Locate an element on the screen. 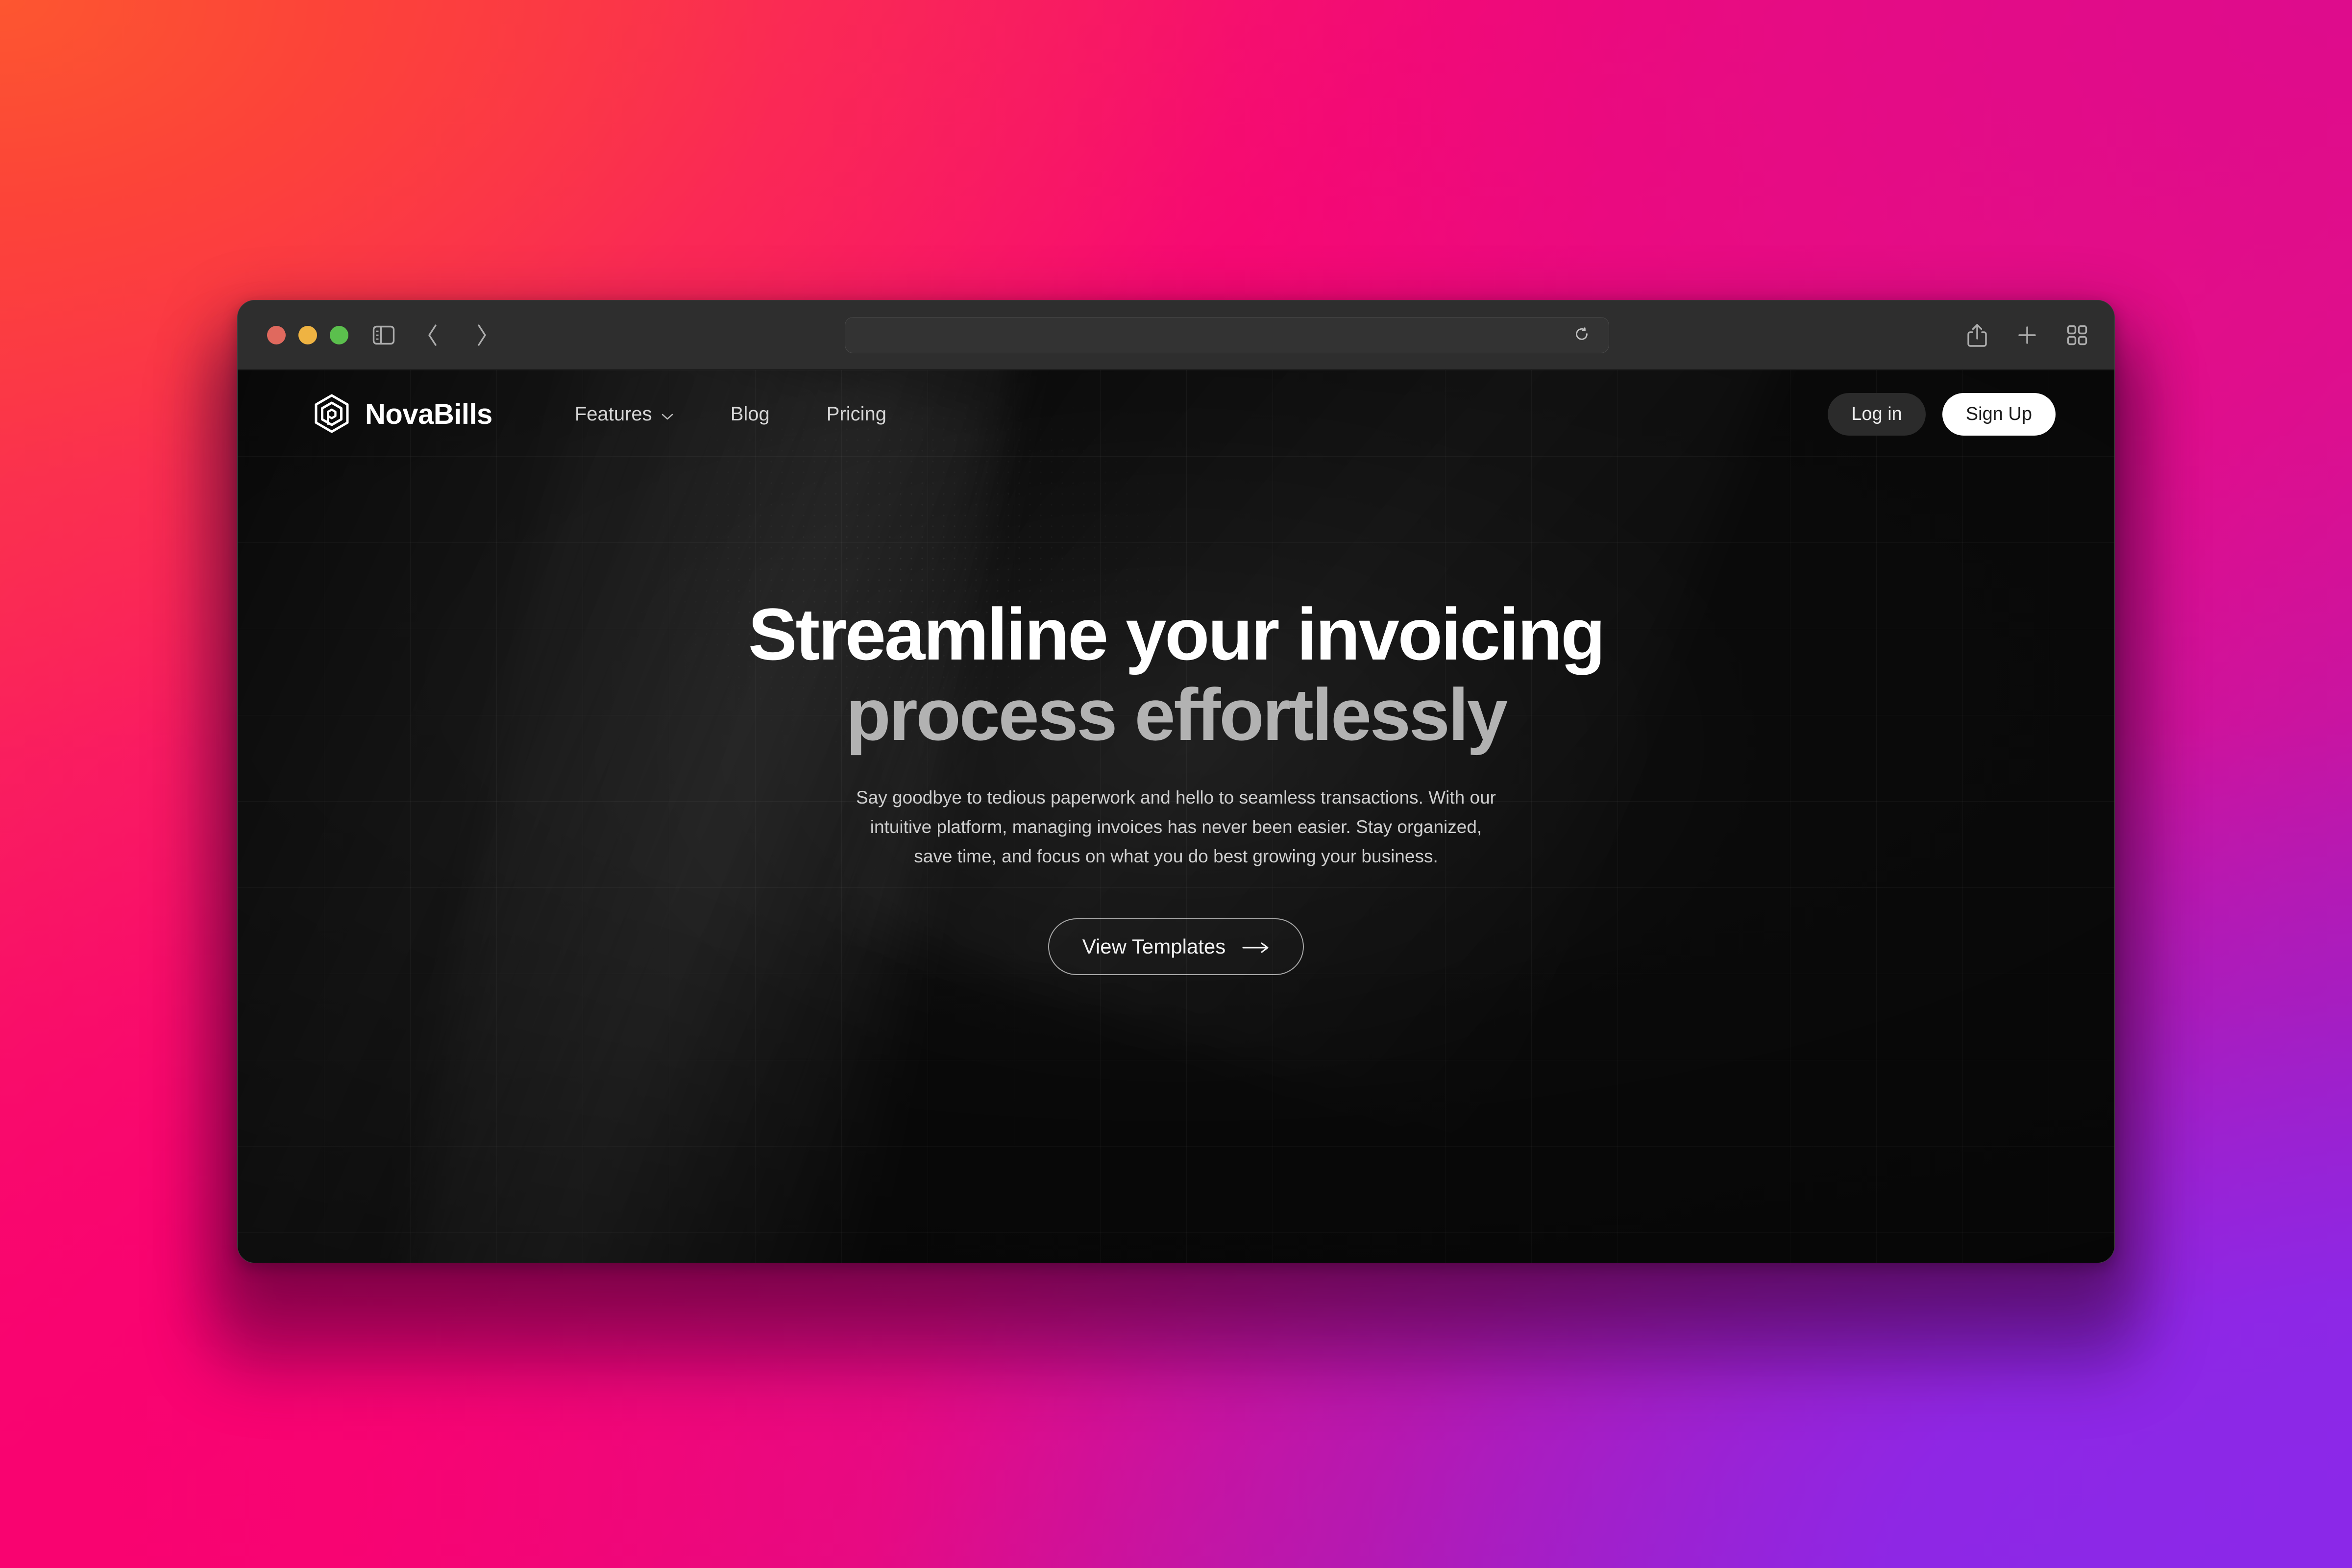 The image size is (2352, 1568). forward-icon is located at coordinates (481, 335).